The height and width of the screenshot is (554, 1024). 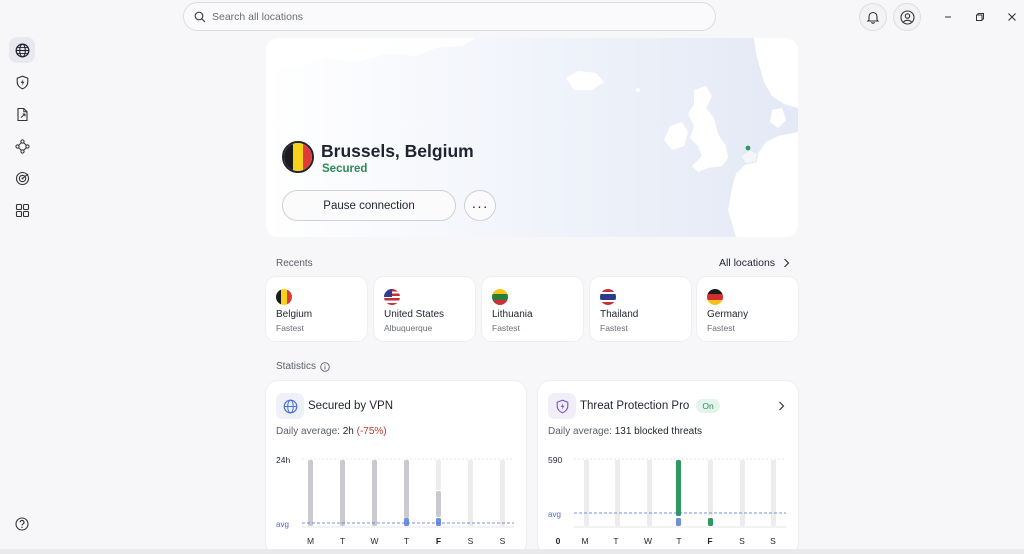 What do you see at coordinates (728, 314) in the screenshot?
I see `recent-location-name: Germany` at bounding box center [728, 314].